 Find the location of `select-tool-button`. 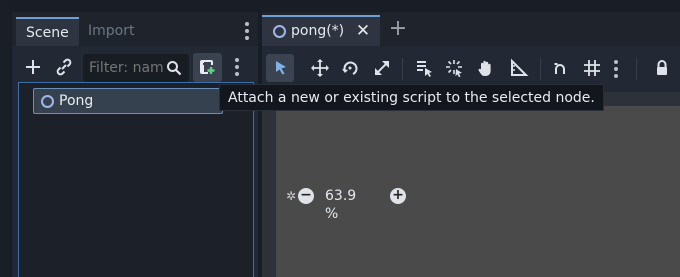

select-tool-button is located at coordinates (280, 68).